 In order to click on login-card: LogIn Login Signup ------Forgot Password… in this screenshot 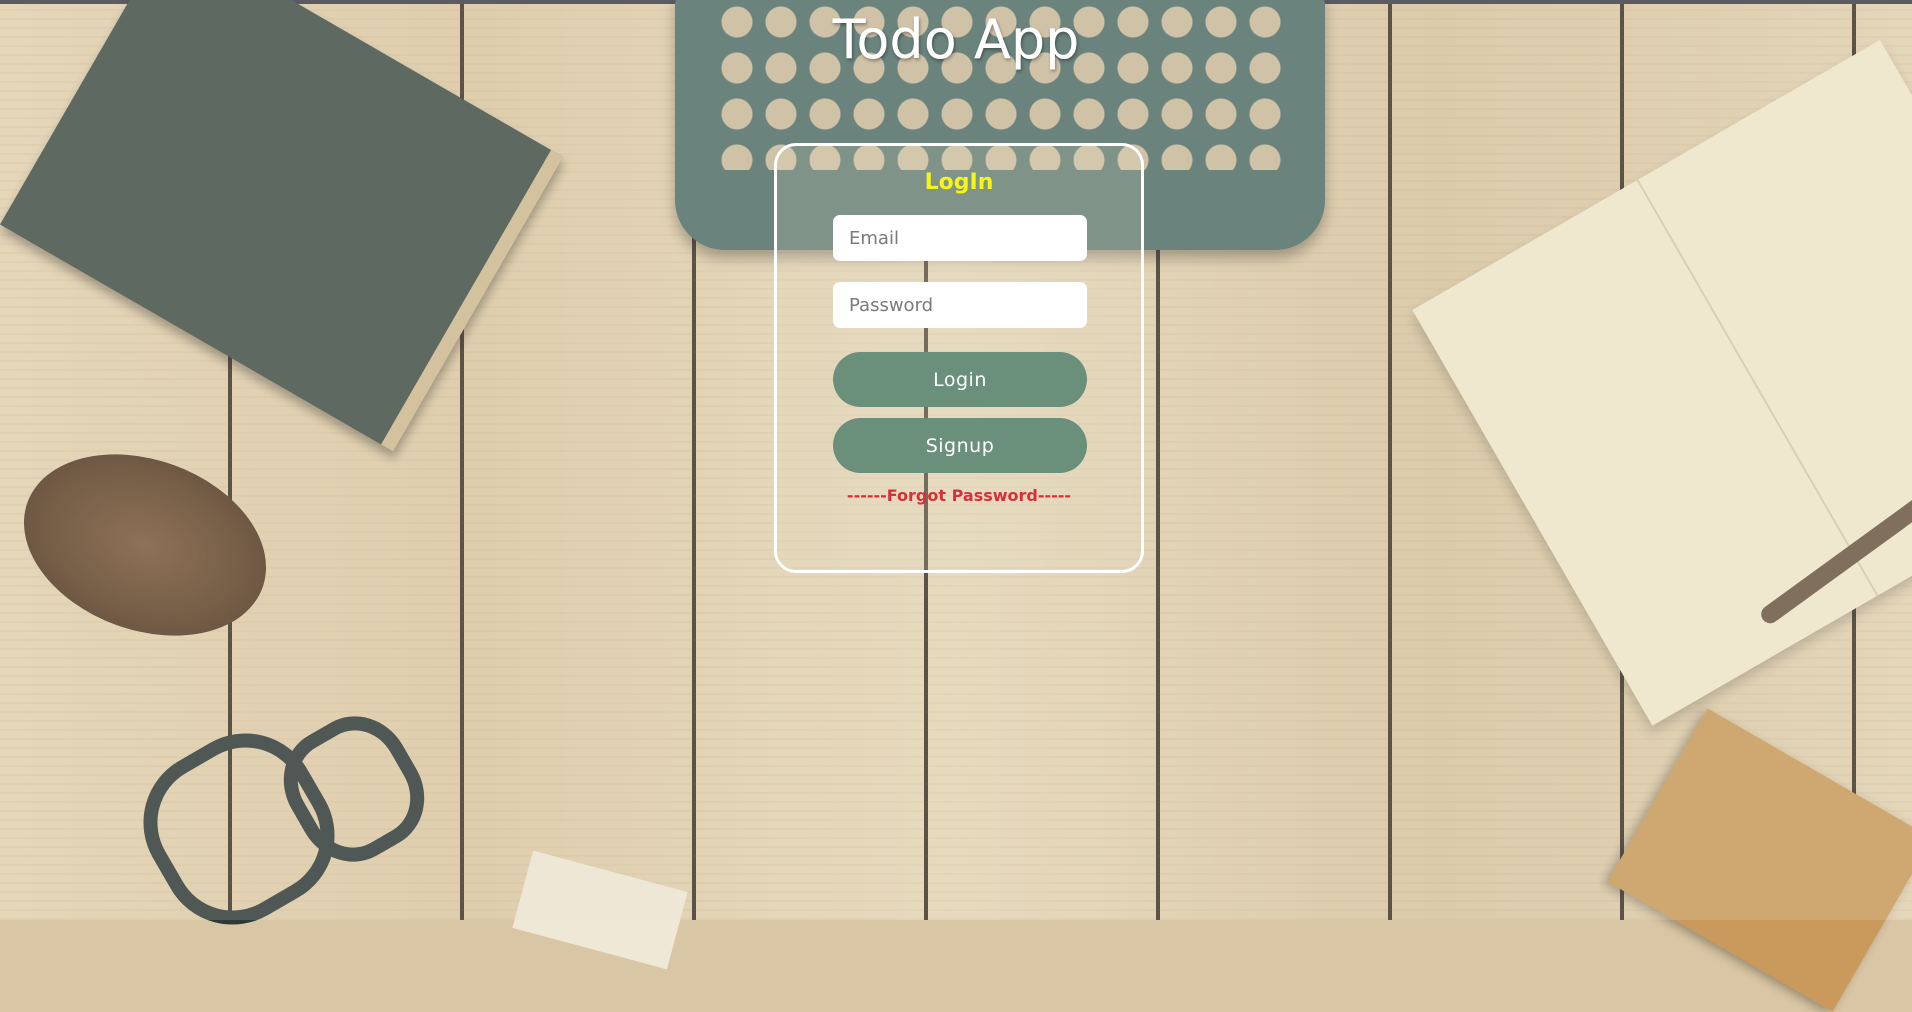, I will do `click(959, 358)`.